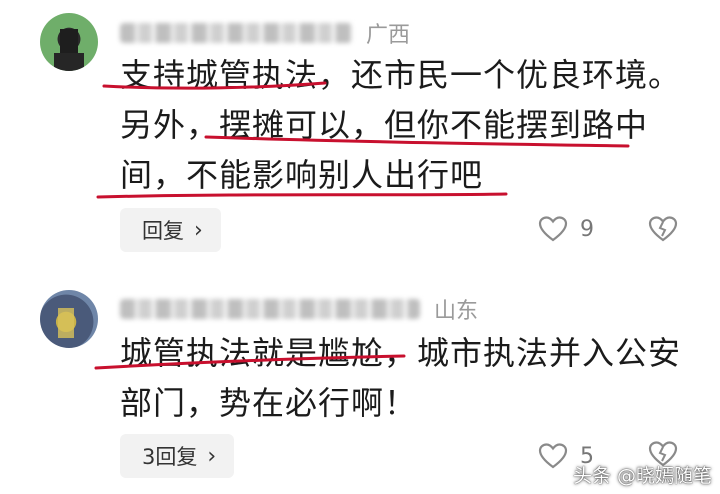 The height and width of the screenshot is (494, 720). Describe the element at coordinates (663, 229) in the screenshot. I see `broken-heart-icon` at that location.